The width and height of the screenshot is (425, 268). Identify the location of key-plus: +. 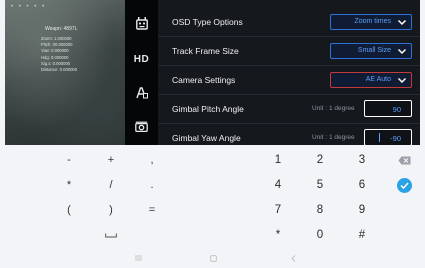
(111, 160).